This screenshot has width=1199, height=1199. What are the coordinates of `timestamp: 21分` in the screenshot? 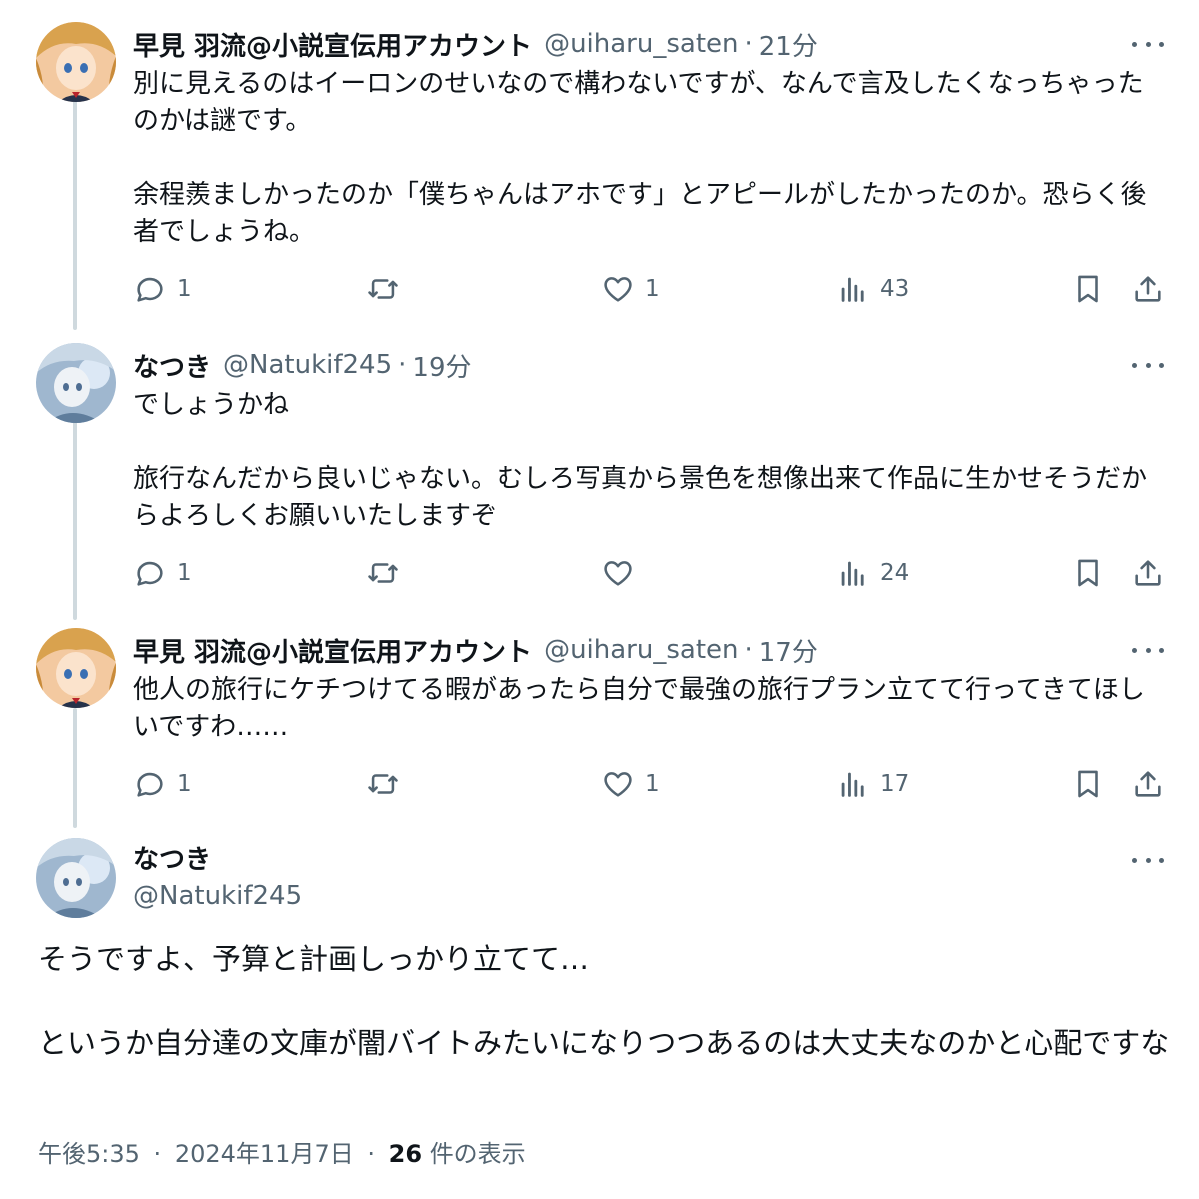 It's located at (788, 44).